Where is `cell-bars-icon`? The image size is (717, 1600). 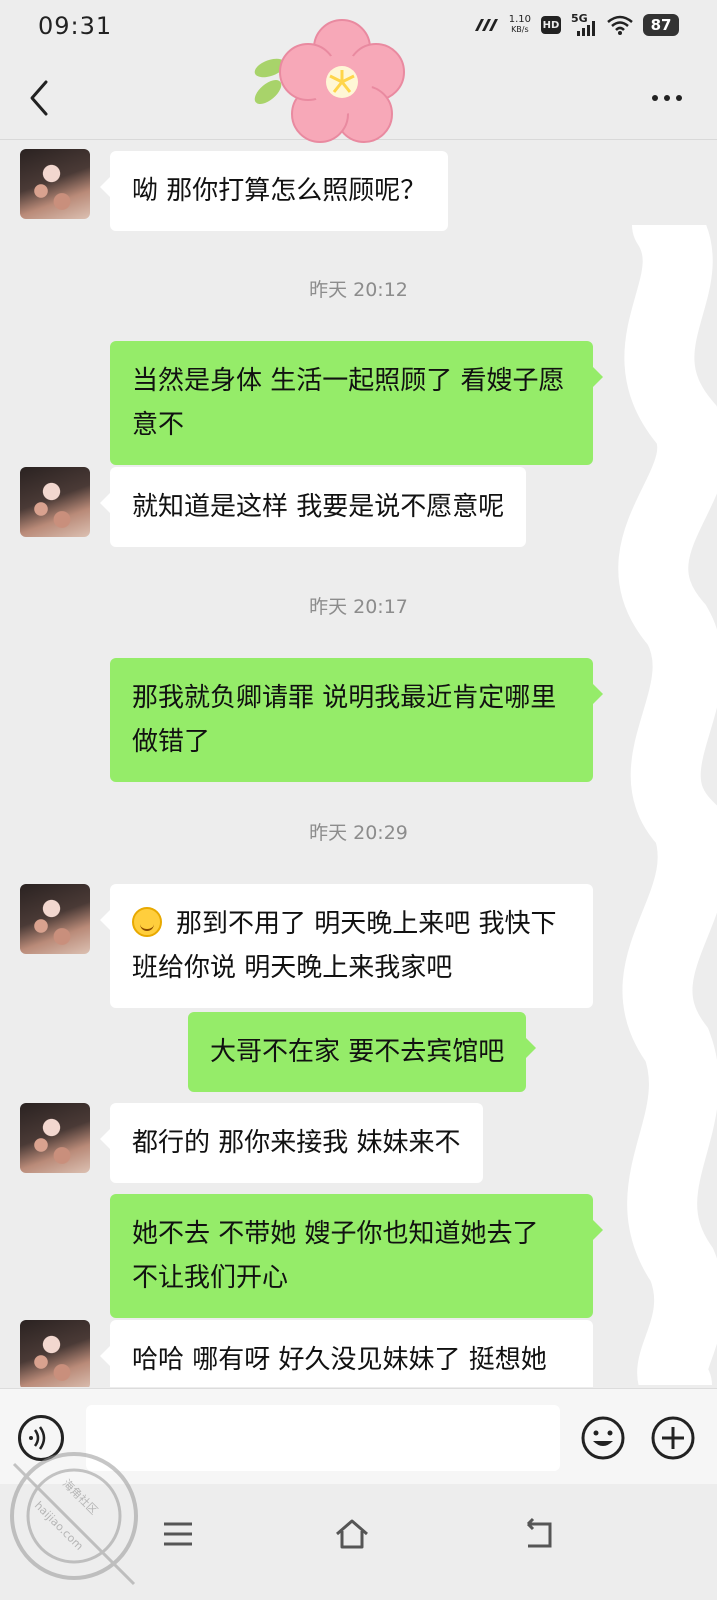
cell-bars-icon is located at coordinates (586, 28).